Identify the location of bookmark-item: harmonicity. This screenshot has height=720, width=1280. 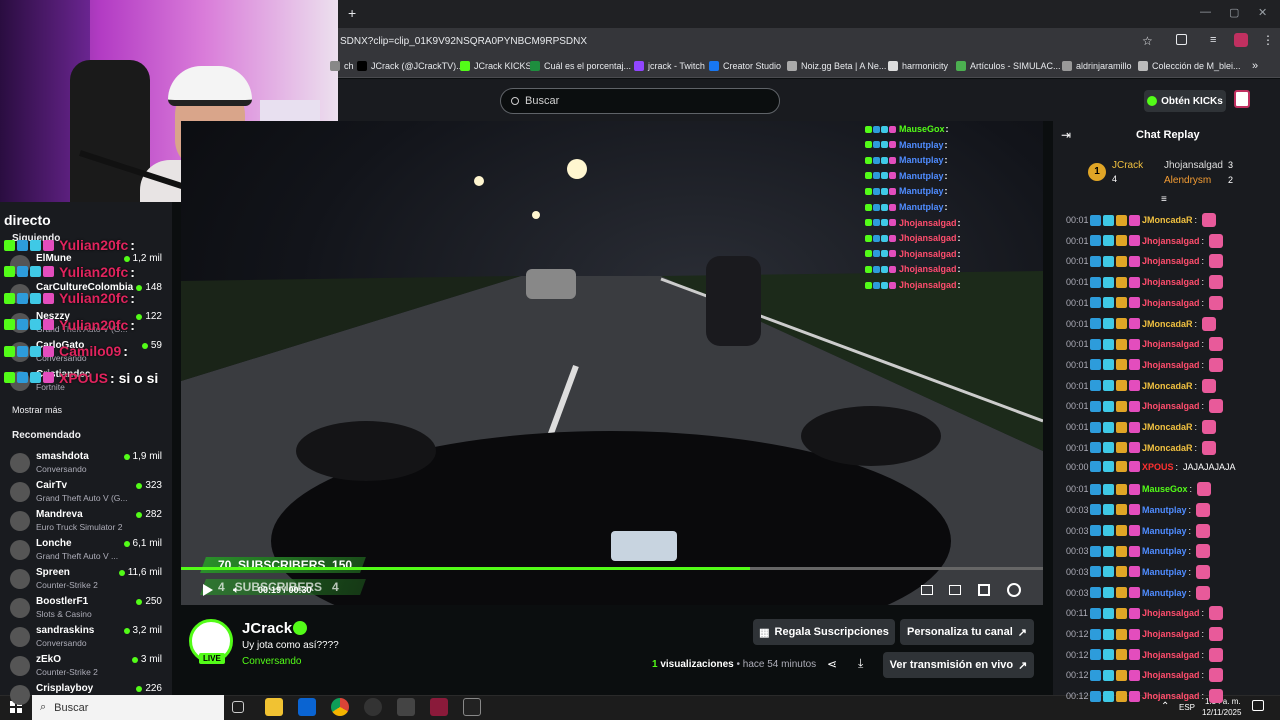
(918, 66).